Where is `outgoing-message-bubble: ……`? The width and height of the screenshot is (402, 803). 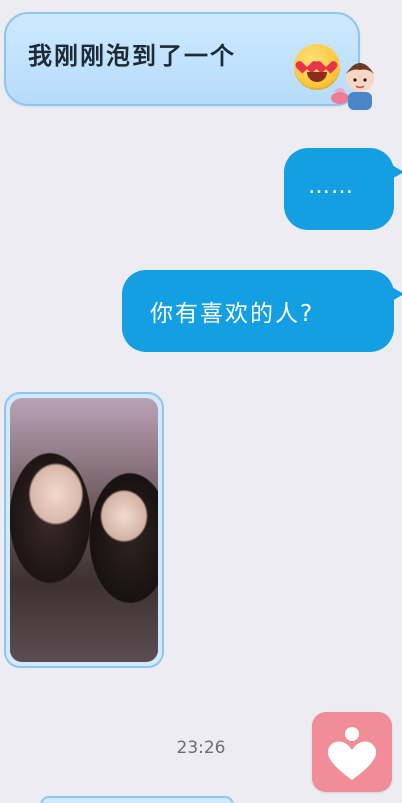
outgoing-message-bubble: …… is located at coordinates (343, 189).